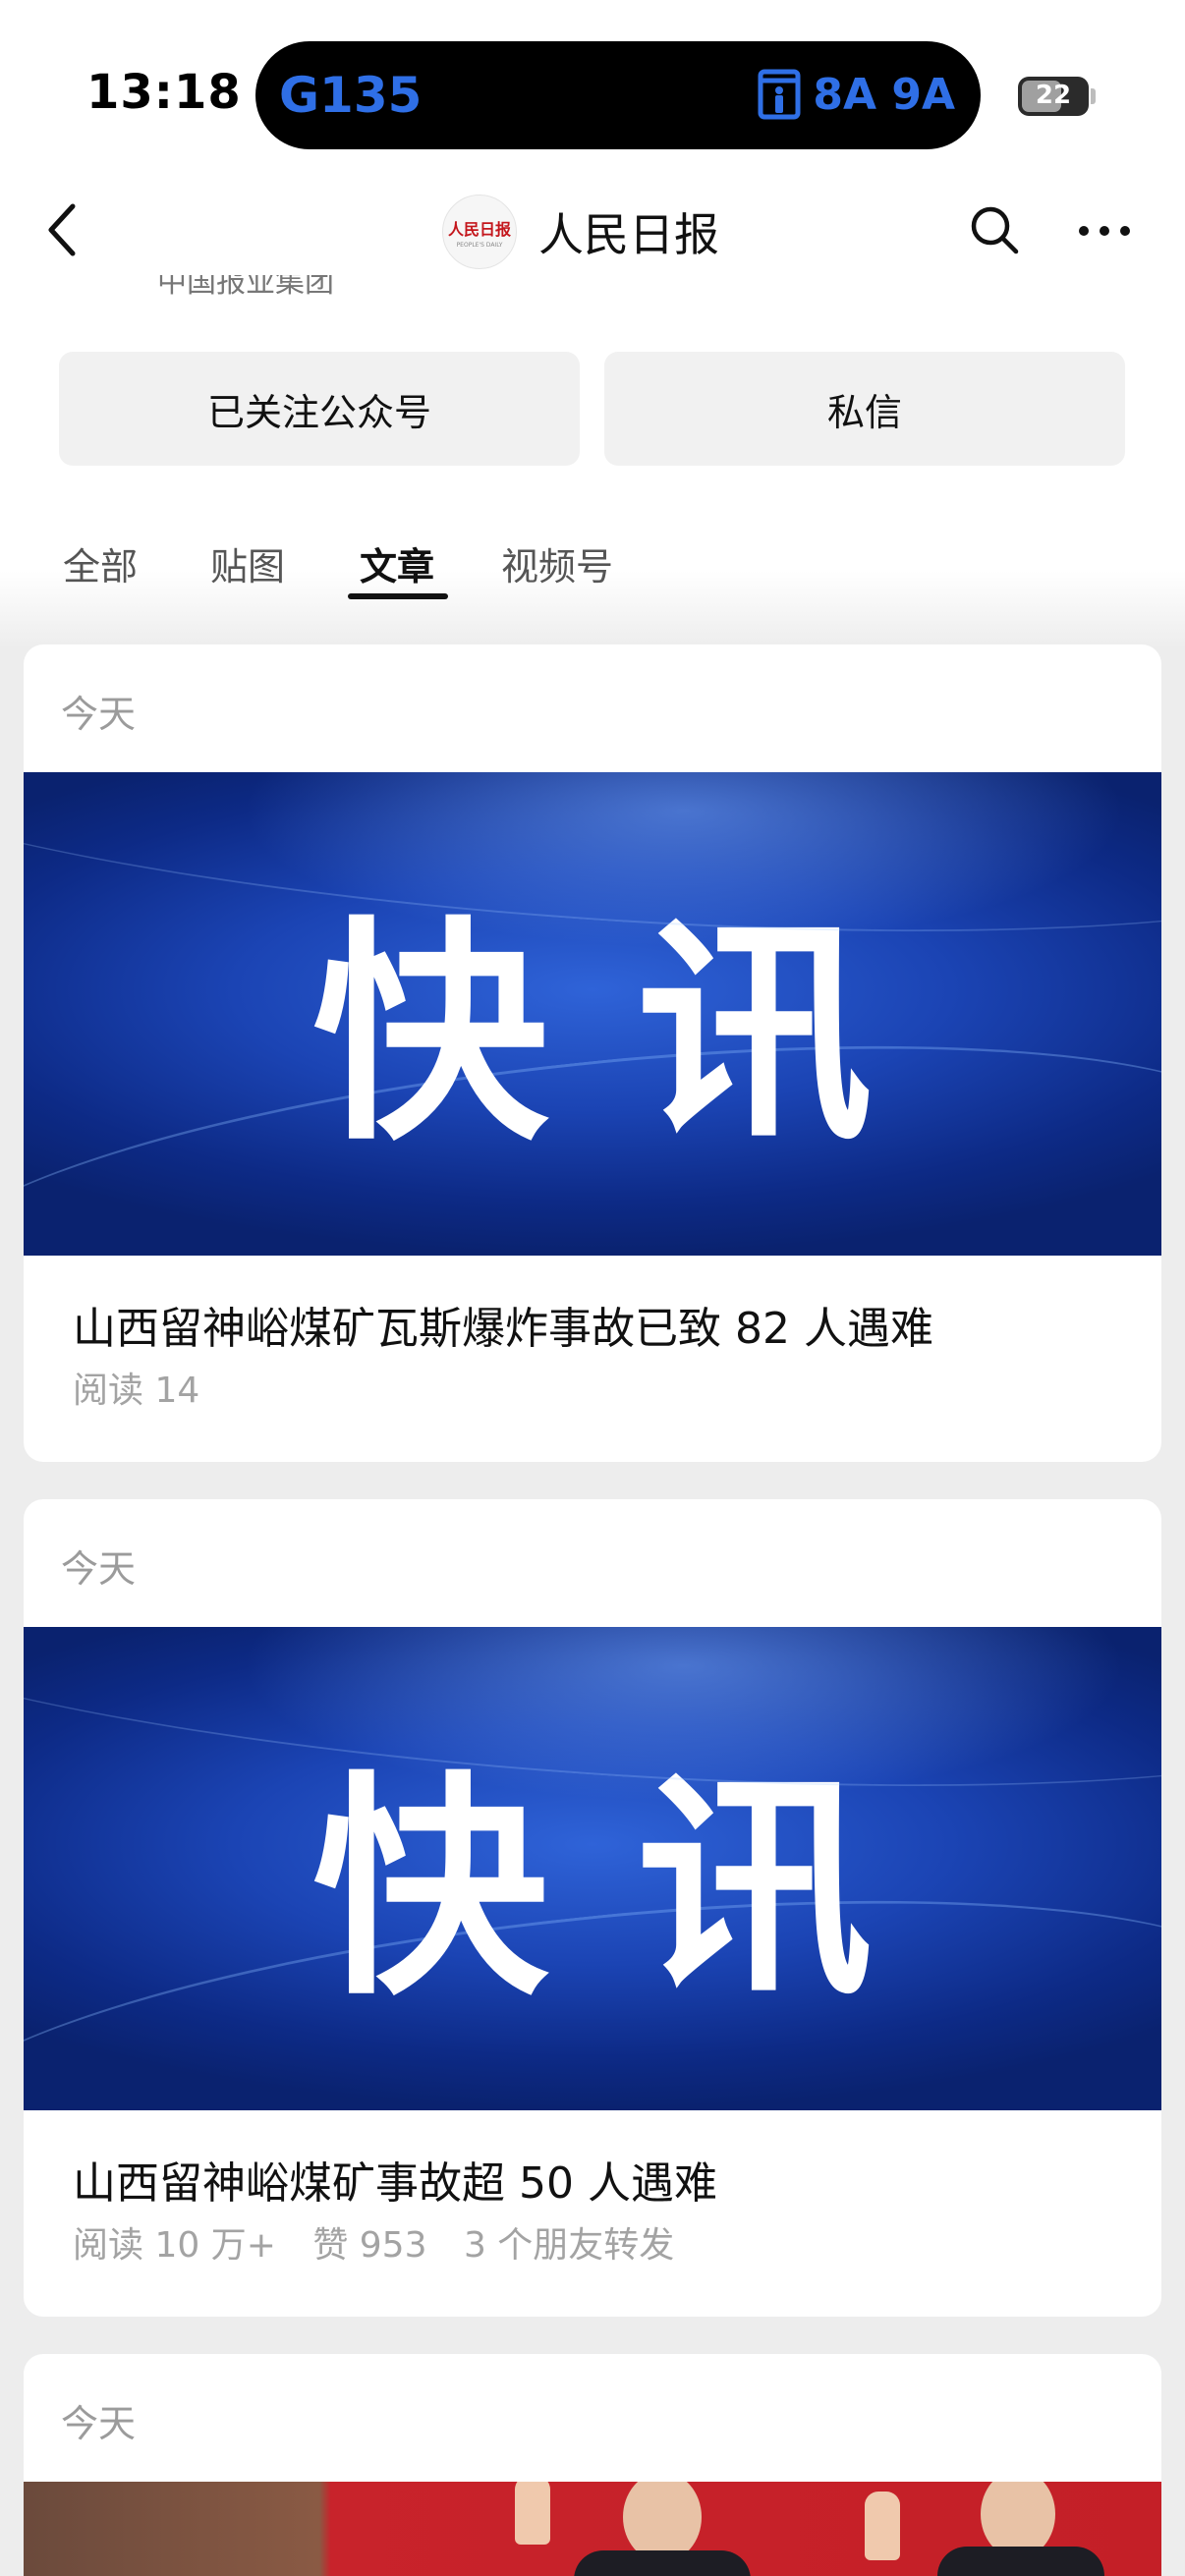 The width and height of the screenshot is (1185, 2576). I want to click on chevron-left-icon, so click(62, 229).